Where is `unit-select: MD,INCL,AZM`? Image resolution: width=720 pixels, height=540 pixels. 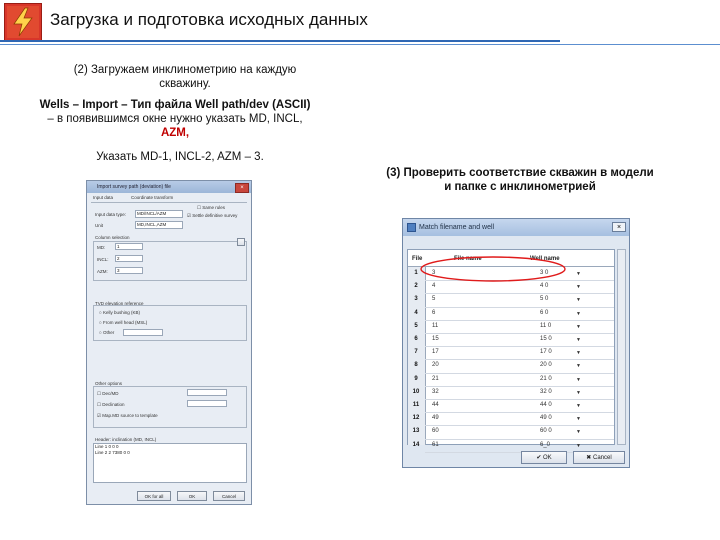 unit-select: MD,INCL,AZM is located at coordinates (159, 225).